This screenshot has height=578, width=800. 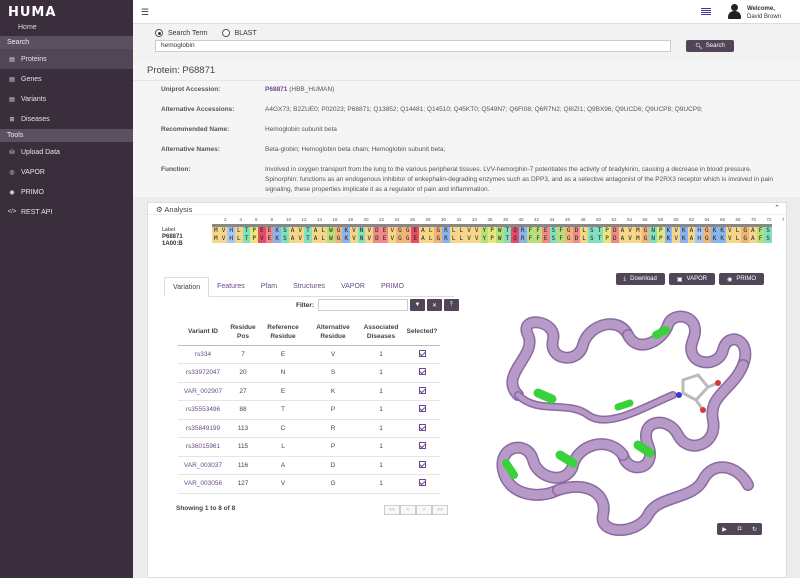 What do you see at coordinates (203, 373) in the screenshot?
I see `variant-id-link: rs33972047` at bounding box center [203, 373].